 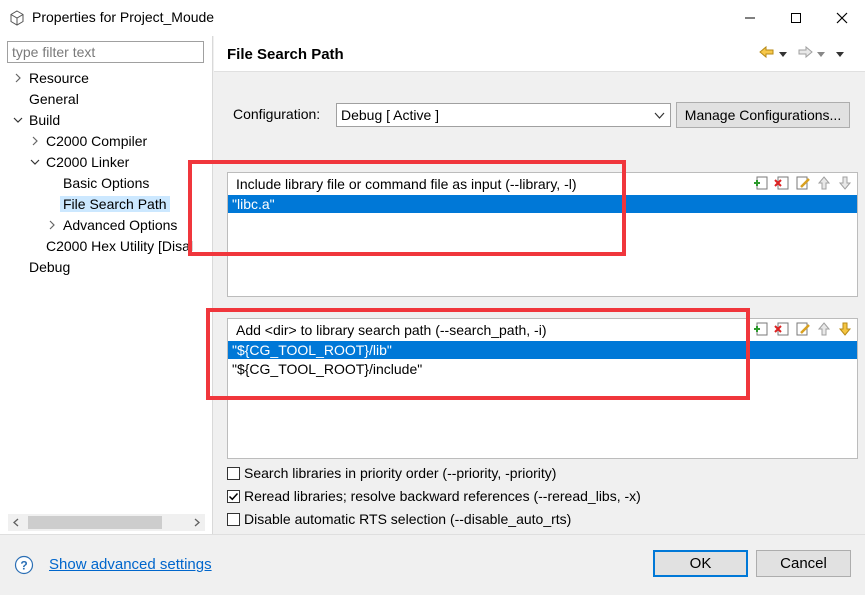 What do you see at coordinates (105, 52) in the screenshot?
I see `filter-input` at bounding box center [105, 52].